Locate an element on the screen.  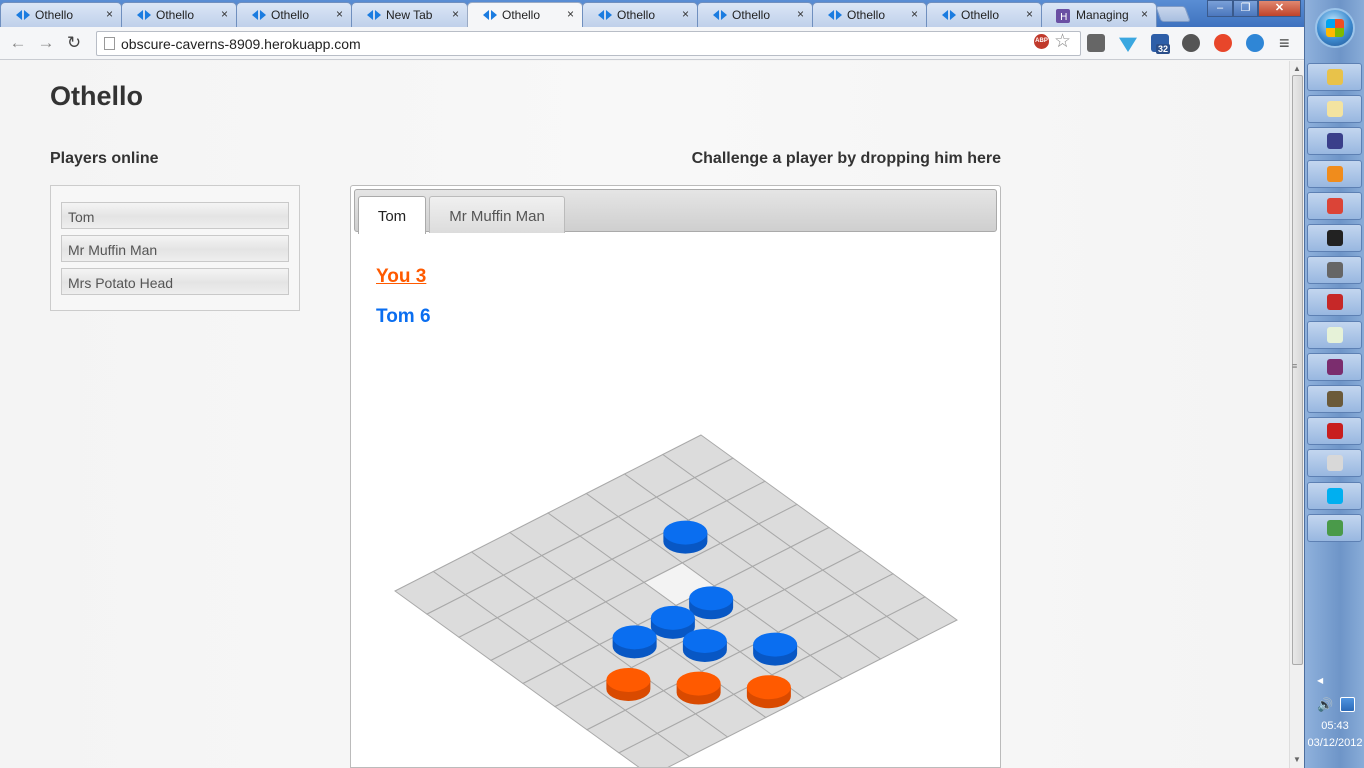
vlc-icon is located at coordinates (1335, 173).